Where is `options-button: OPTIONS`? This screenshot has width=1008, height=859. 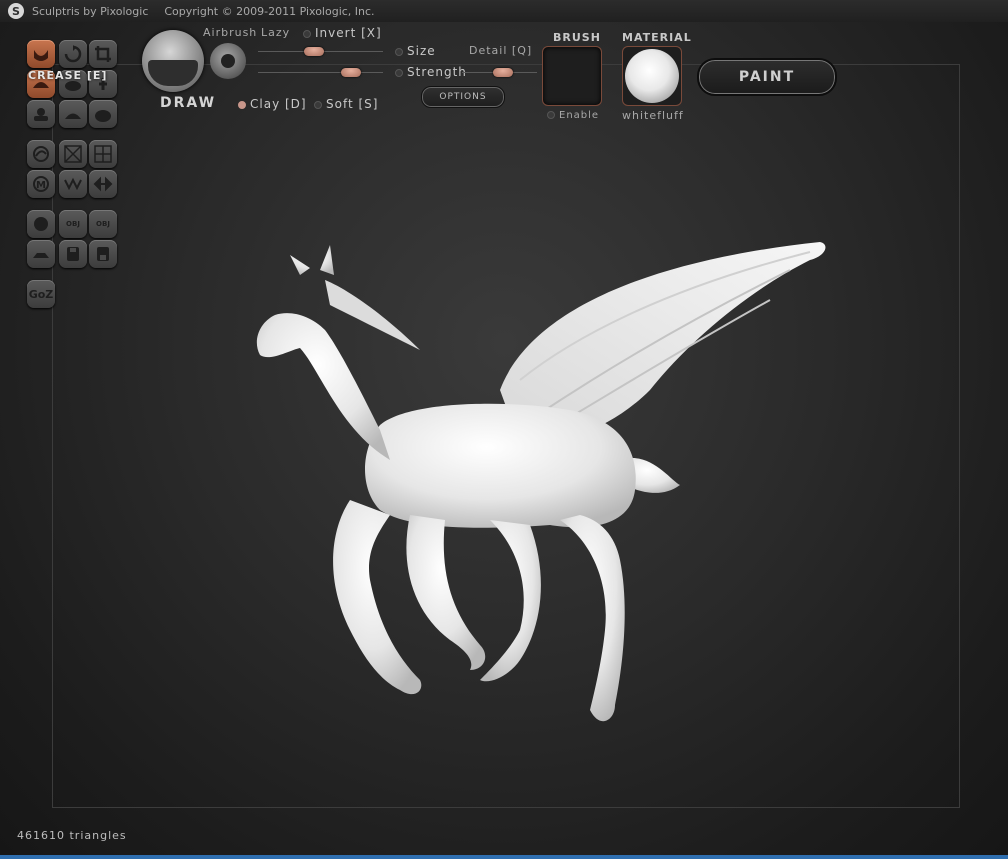
options-button: OPTIONS is located at coordinates (463, 97).